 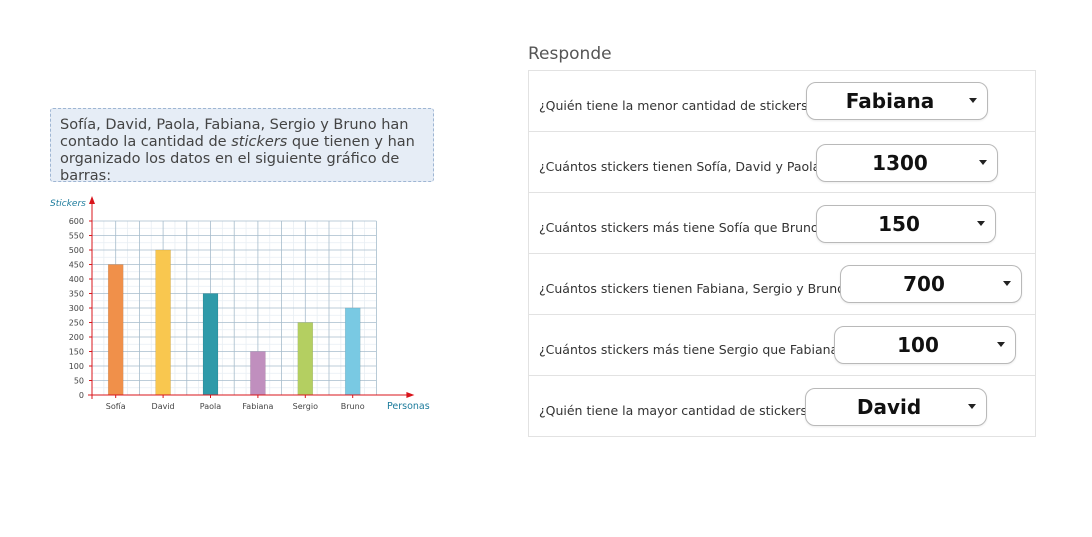 I want to click on x-tick-label: David, so click(x=163, y=406).